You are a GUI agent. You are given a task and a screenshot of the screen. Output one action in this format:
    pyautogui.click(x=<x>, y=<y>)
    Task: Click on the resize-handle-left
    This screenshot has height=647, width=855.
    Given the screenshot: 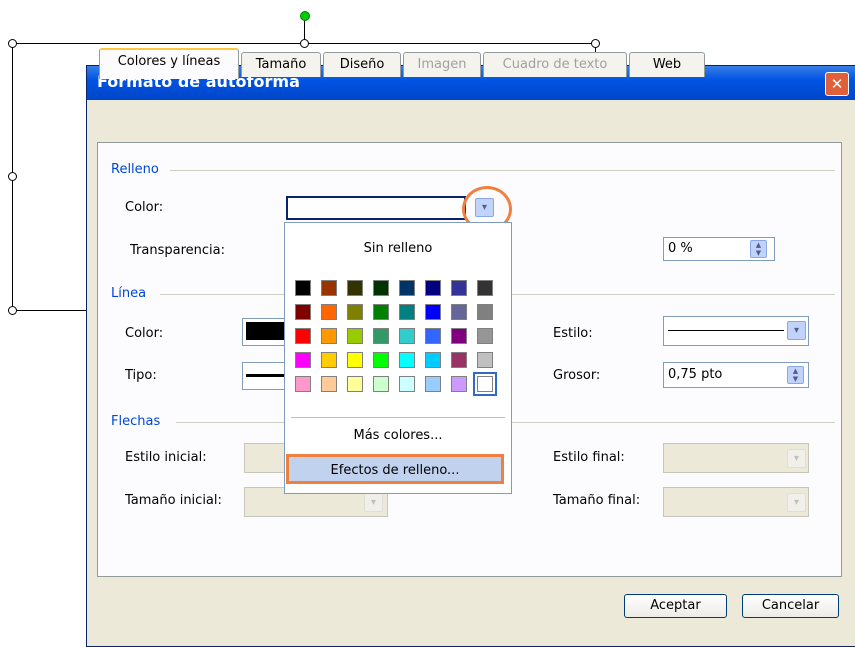 What is the action you would take?
    pyautogui.click(x=12, y=176)
    